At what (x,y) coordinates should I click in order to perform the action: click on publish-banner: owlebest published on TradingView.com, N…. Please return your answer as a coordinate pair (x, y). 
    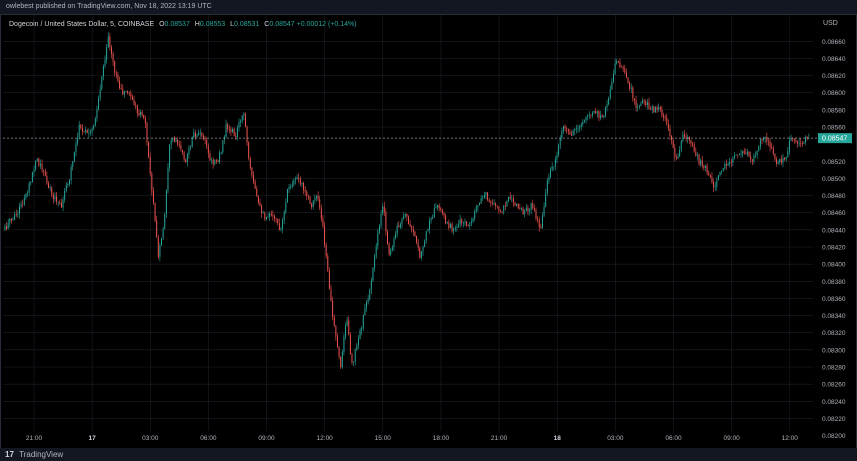
    Looking at the image, I should click on (428, 7).